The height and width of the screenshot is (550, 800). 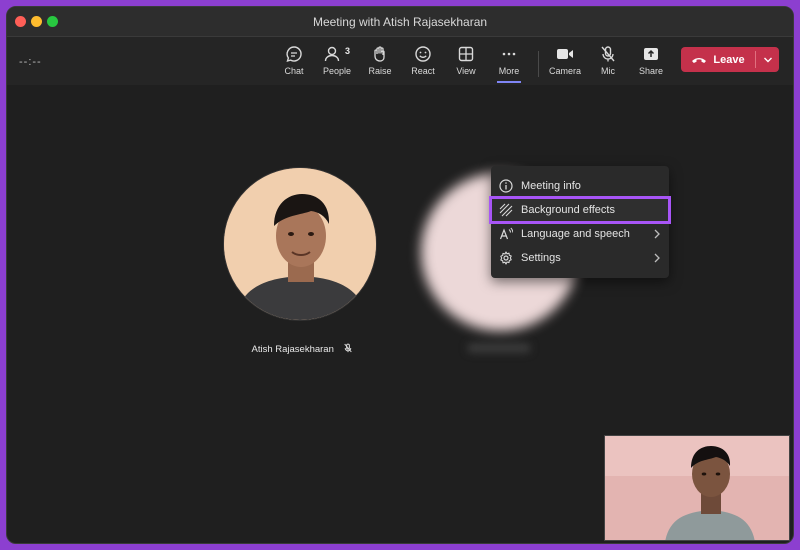 What do you see at coordinates (380, 71) in the screenshot?
I see `raise-label: Raise` at bounding box center [380, 71].